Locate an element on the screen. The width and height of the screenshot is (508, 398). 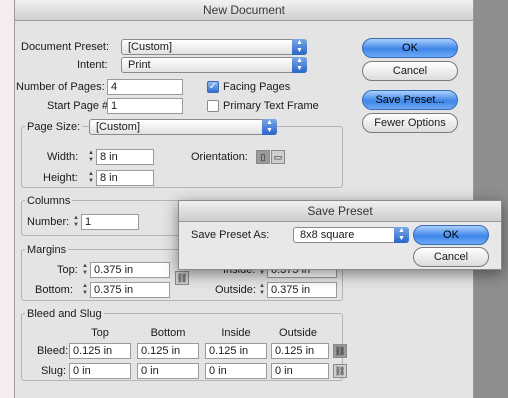
window-title: New Document is located at coordinates (244, 10).